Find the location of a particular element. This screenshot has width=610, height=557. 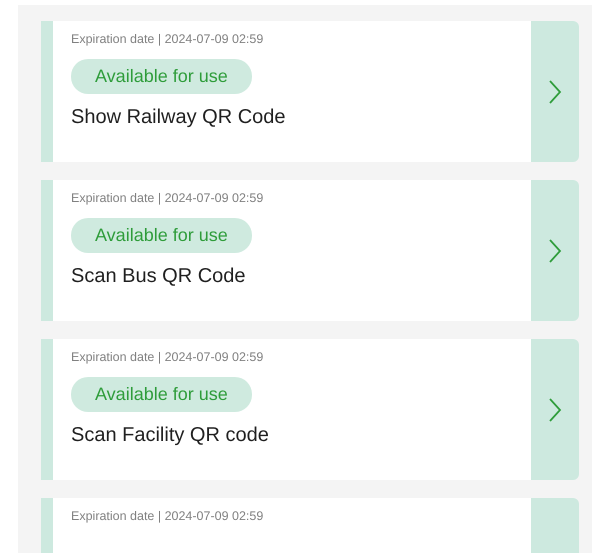

card-title: Scan Facility QR code is located at coordinates (170, 435).